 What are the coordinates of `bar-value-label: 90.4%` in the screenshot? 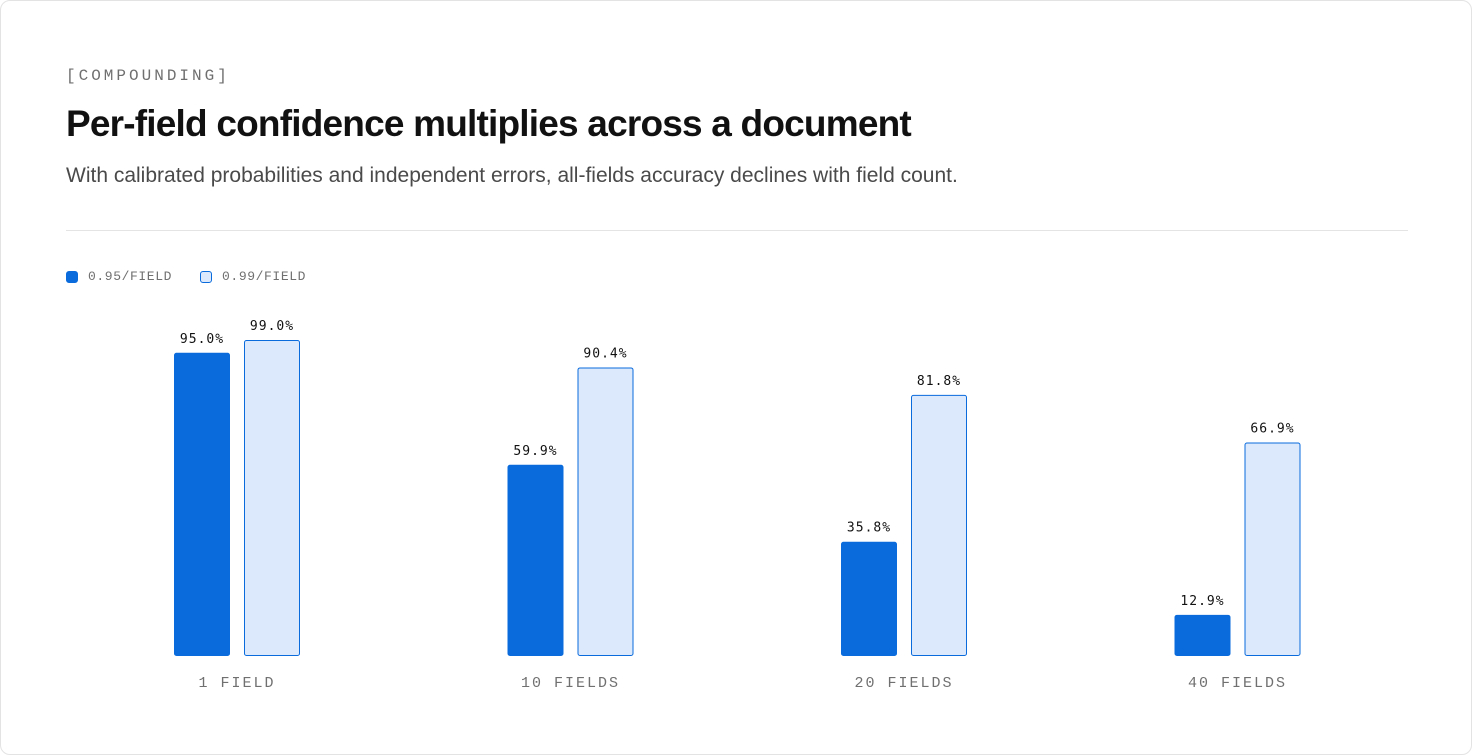 It's located at (605, 353).